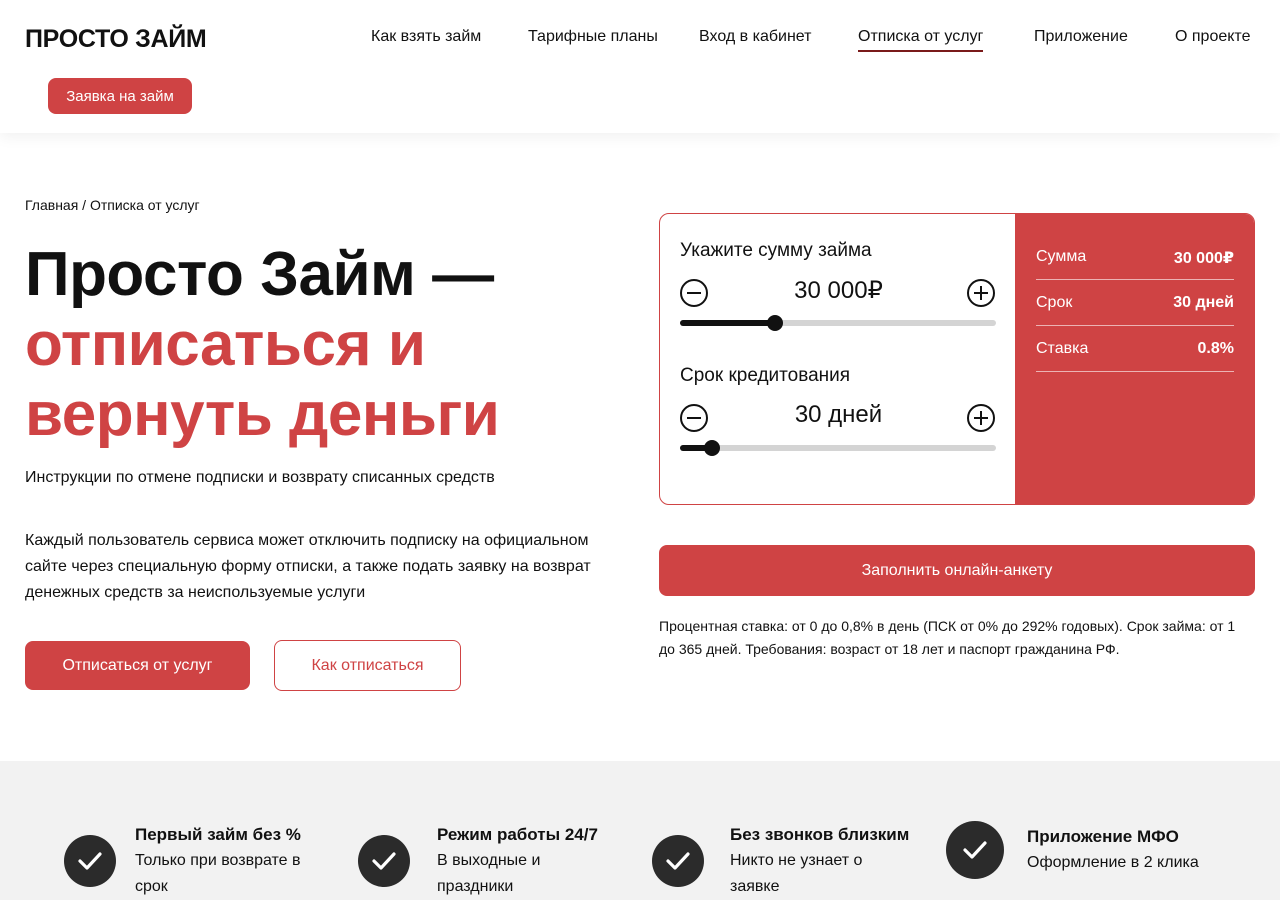 The width and height of the screenshot is (1280, 900). I want to click on feature-title: Первый займ без %, so click(218, 834).